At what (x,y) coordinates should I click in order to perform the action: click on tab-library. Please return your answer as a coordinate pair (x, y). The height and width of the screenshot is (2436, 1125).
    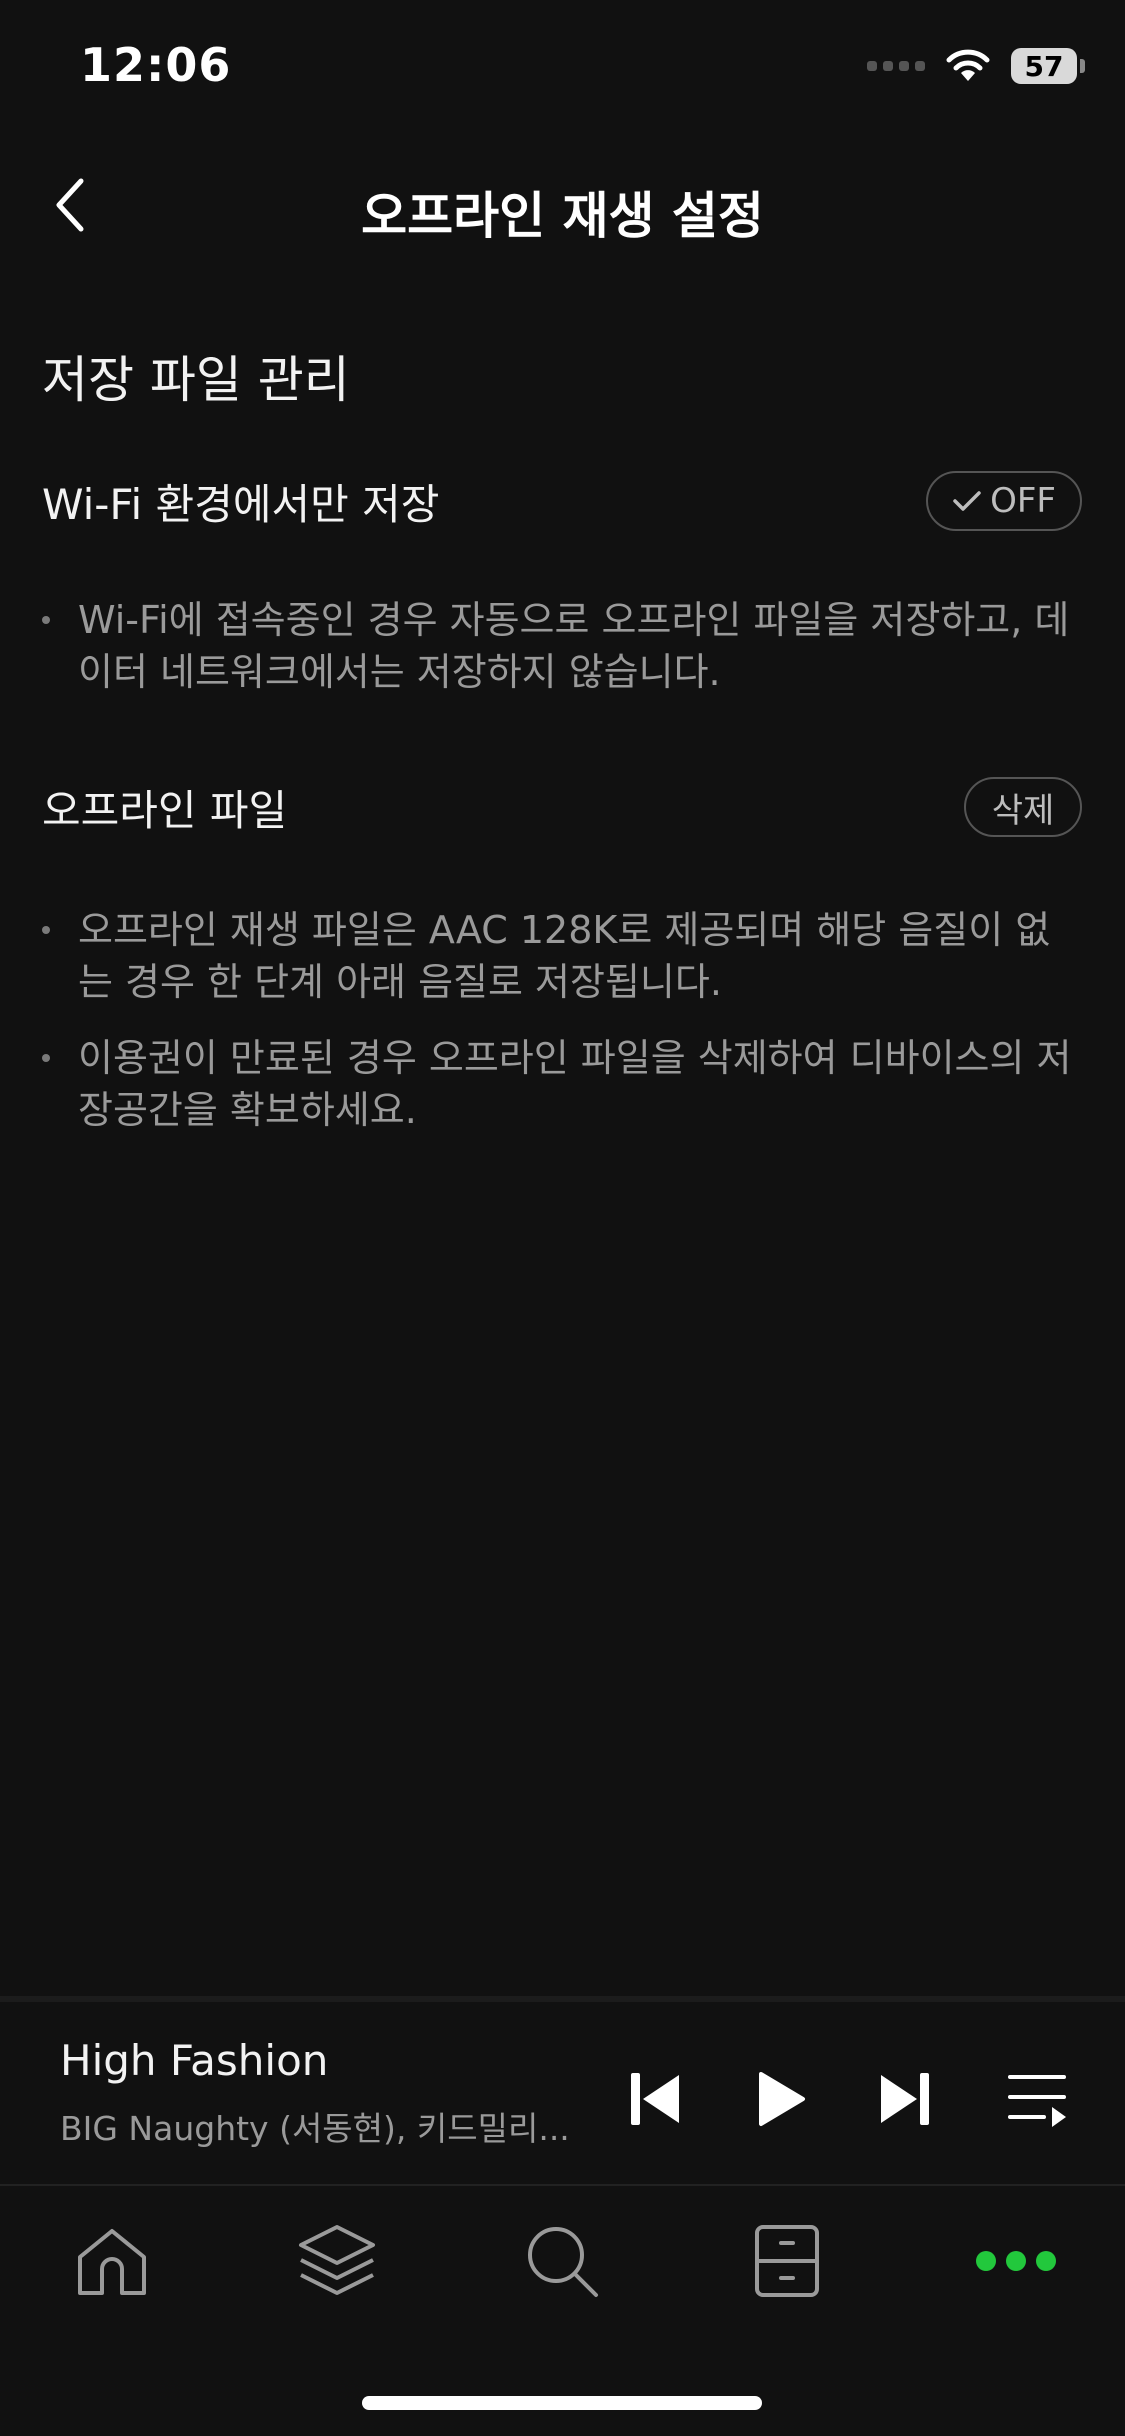
    Looking at the image, I should click on (337, 2261).